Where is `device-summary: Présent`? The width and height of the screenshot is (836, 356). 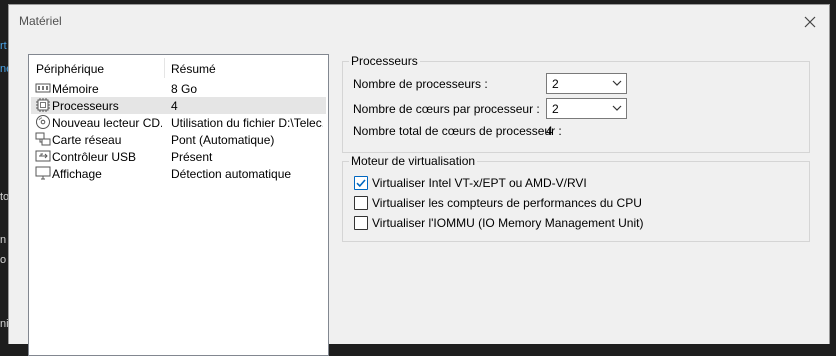 device-summary: Présent is located at coordinates (192, 157).